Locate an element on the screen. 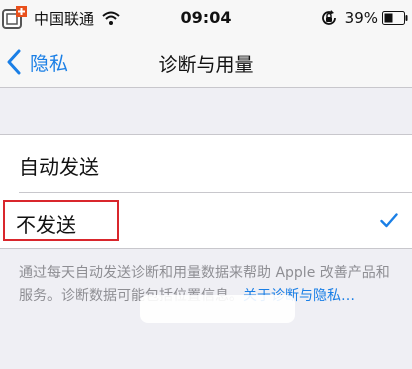 The width and height of the screenshot is (412, 369). status-bar: 中国联通 09:04 39% is located at coordinates (206, 18).